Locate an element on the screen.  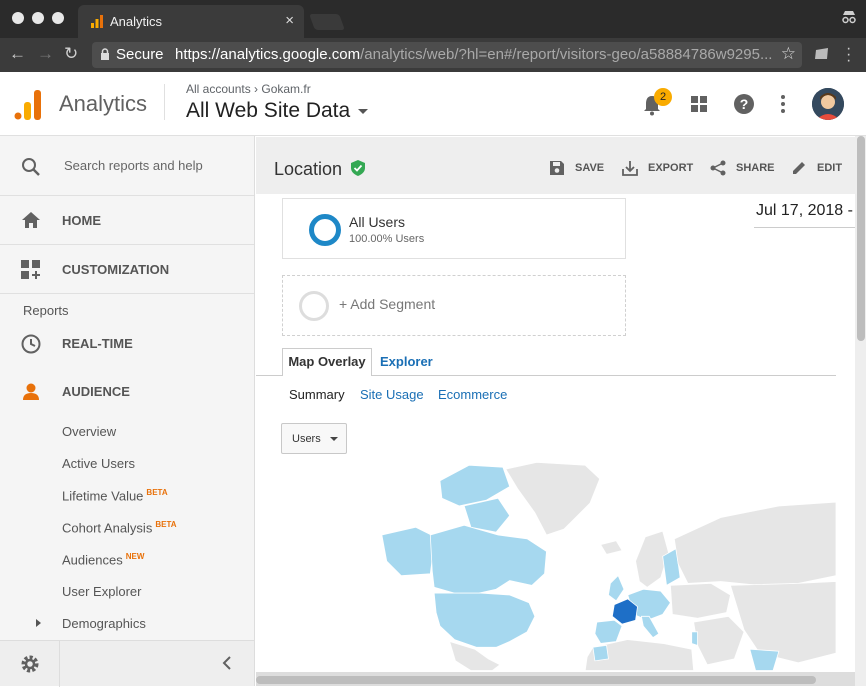
subtab-site-usage: Site Usage is located at coordinates (392, 394).